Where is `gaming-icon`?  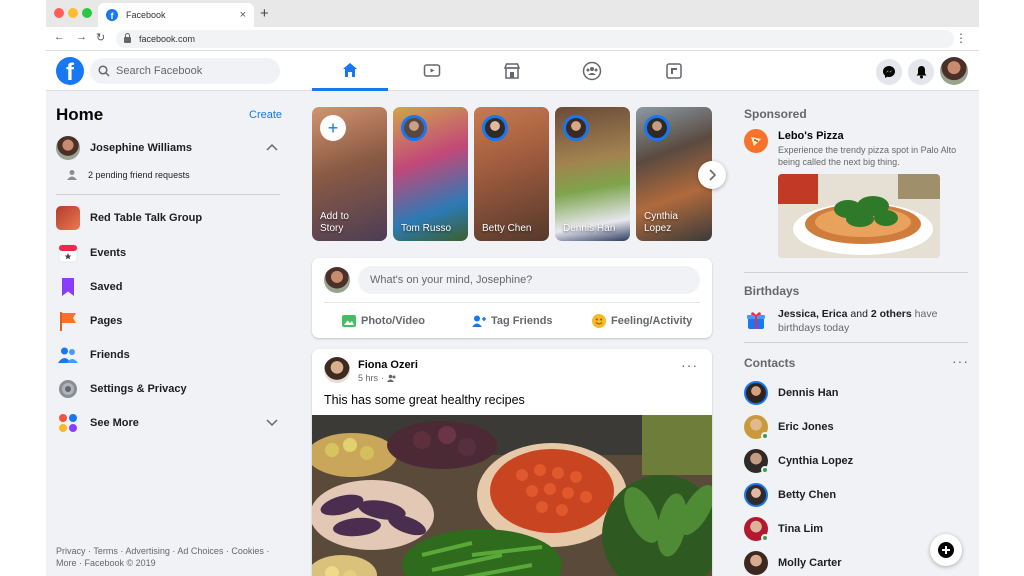 gaming-icon is located at coordinates (674, 71).